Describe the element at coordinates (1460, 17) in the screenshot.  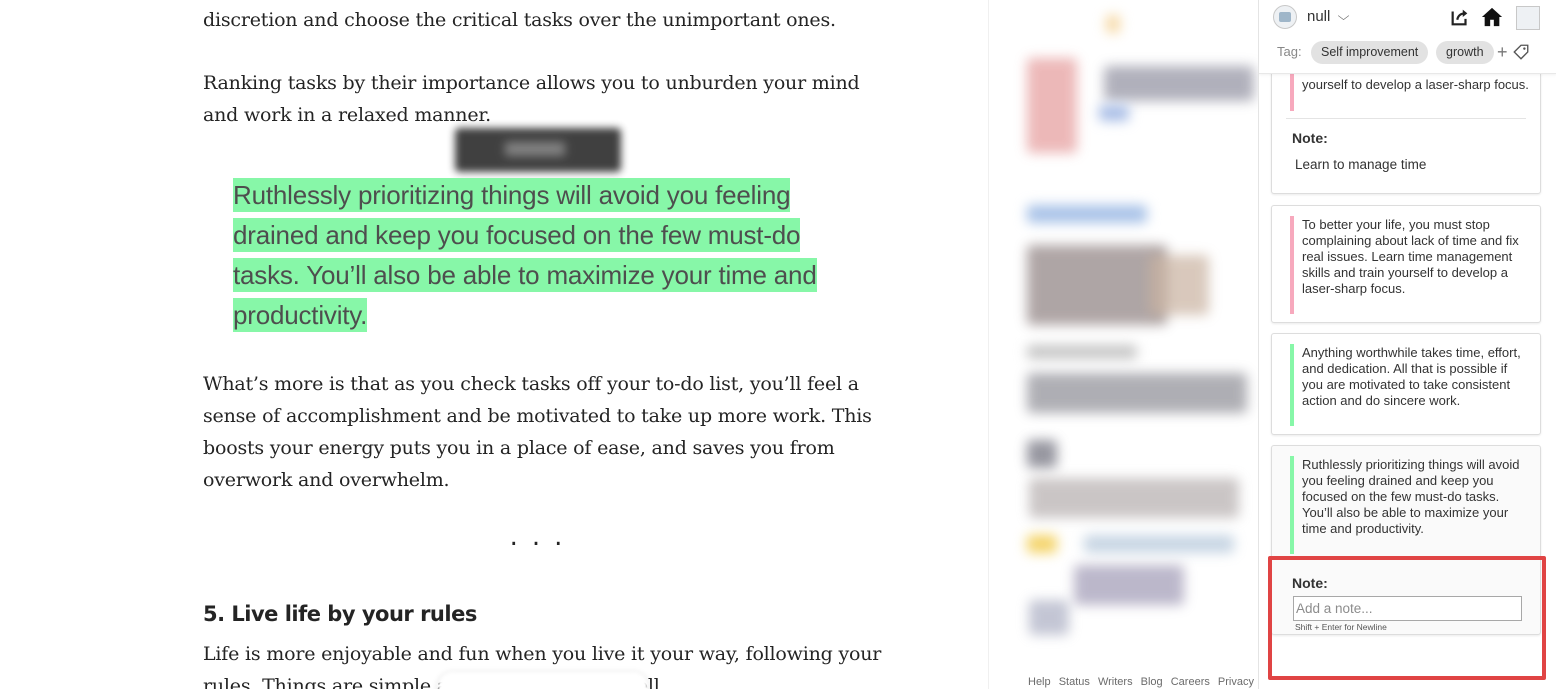
I see `share-icon` at that location.